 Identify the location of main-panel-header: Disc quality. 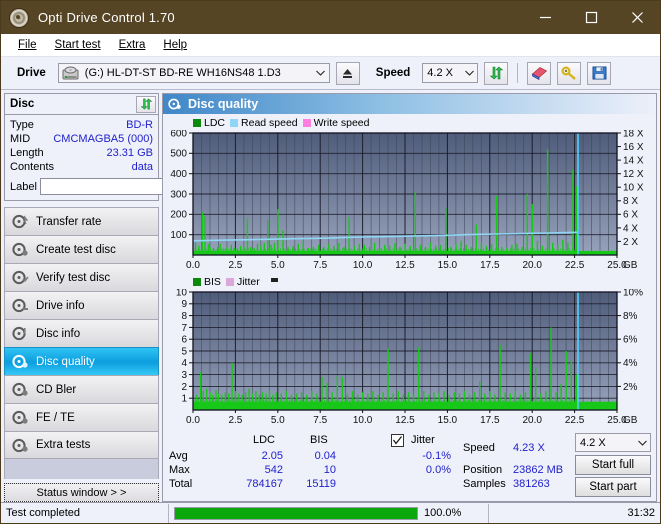
(409, 104).